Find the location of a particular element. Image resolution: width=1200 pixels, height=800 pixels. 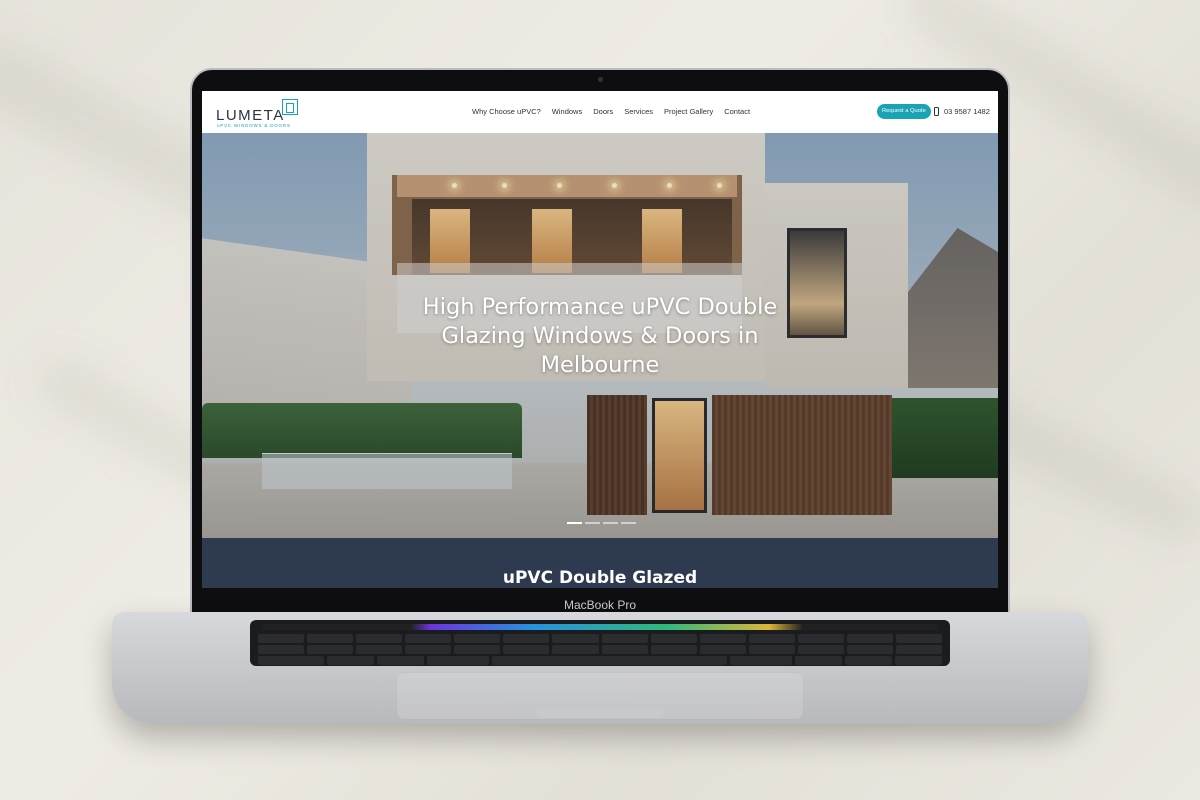

logo-mark-icon is located at coordinates (290, 107).